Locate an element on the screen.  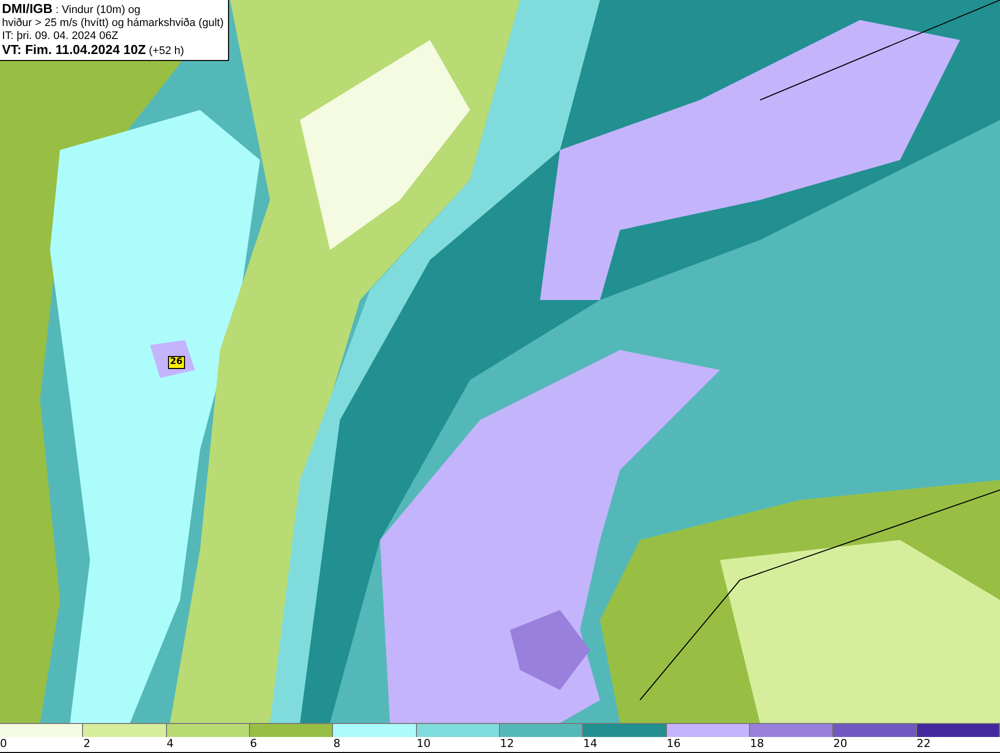
legend-label: 20 is located at coordinates (840, 744).